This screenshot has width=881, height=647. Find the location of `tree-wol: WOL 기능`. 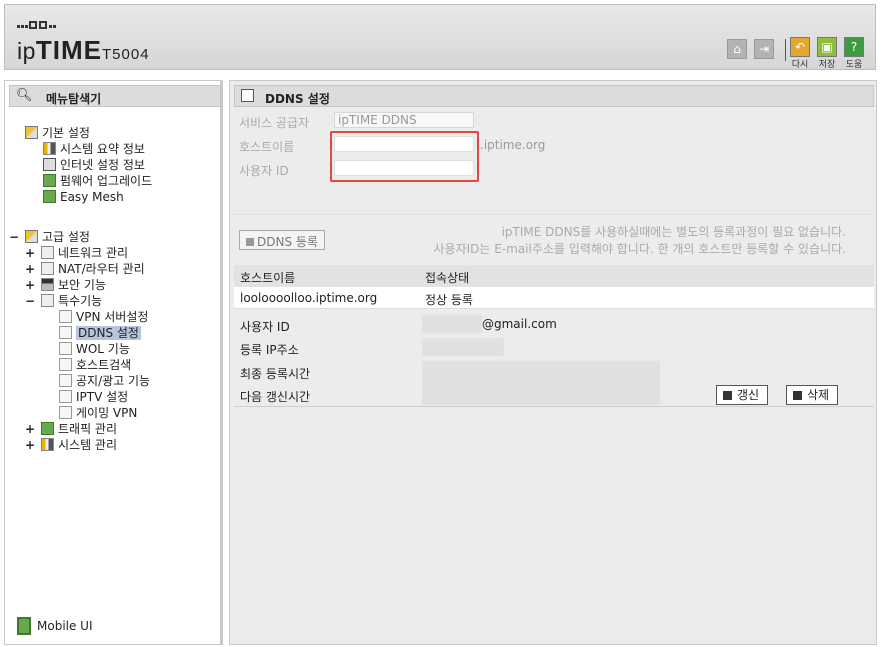

tree-wol: WOL 기능 is located at coordinates (94, 349).